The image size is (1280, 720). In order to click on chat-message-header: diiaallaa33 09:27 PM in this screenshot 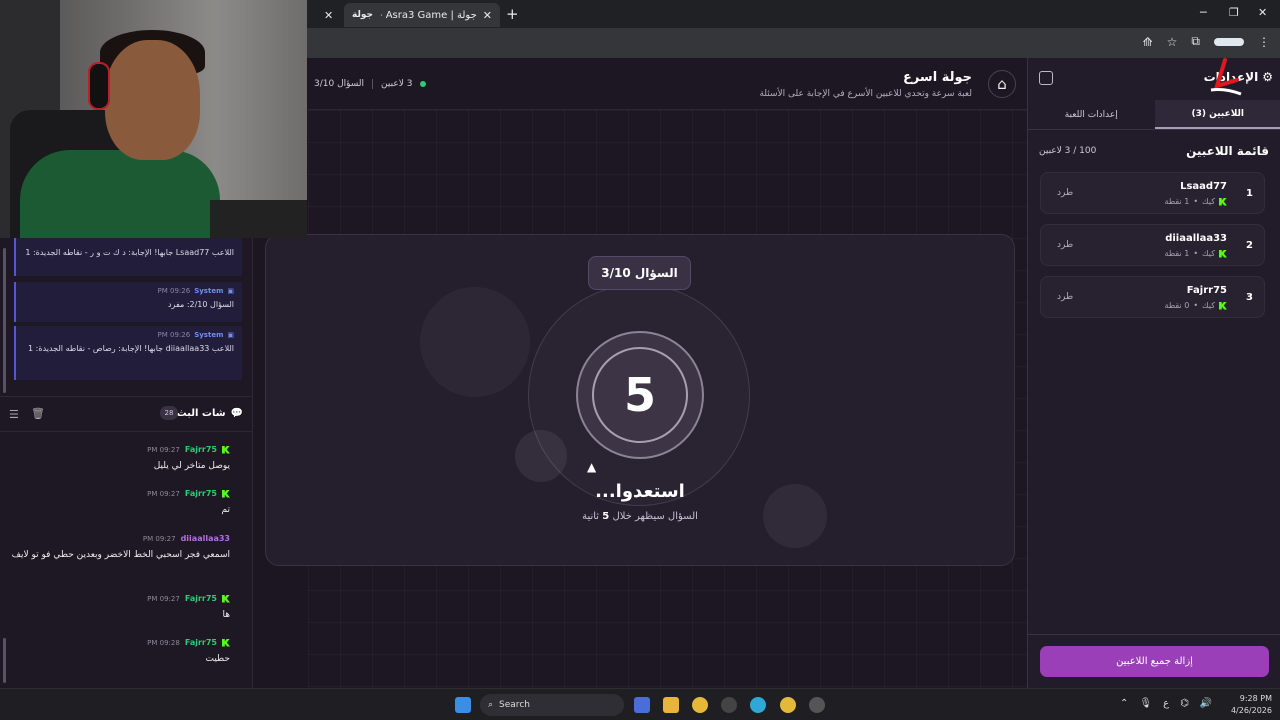, I will do `click(115, 538)`.